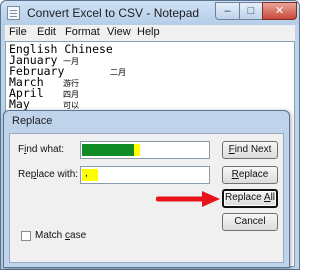 The height and width of the screenshot is (270, 320). What do you see at coordinates (48, 174) in the screenshot?
I see `replace-with-label: Replace with:` at bounding box center [48, 174].